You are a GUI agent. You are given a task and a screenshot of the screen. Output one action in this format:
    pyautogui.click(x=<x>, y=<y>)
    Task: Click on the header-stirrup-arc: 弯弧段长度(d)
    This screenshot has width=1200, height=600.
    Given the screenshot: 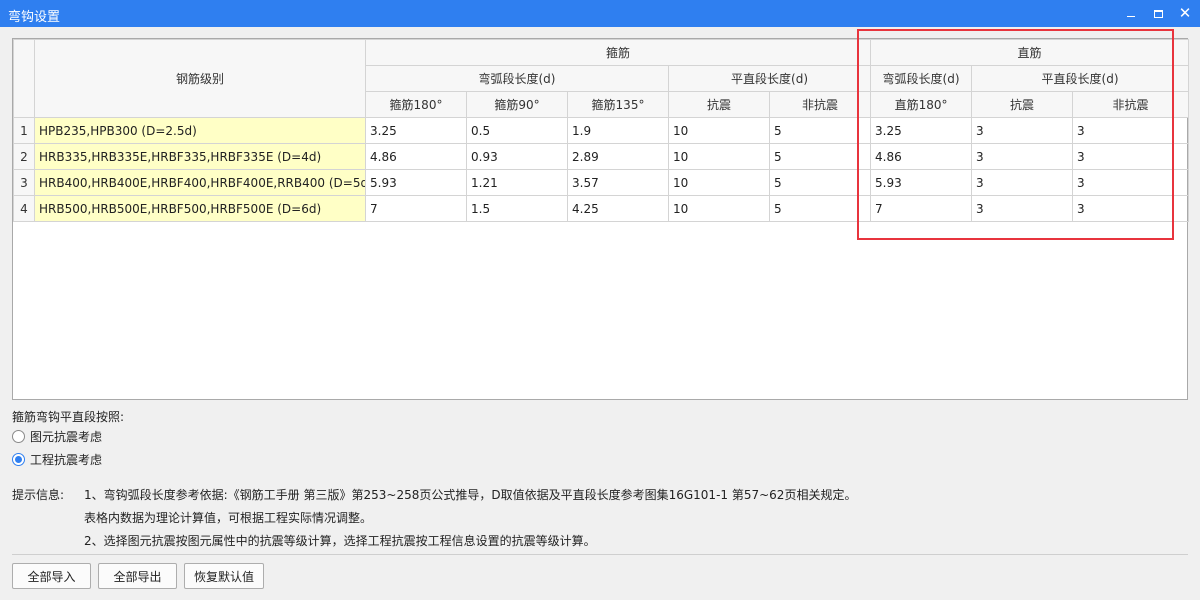 What is the action you would take?
    pyautogui.click(x=517, y=78)
    